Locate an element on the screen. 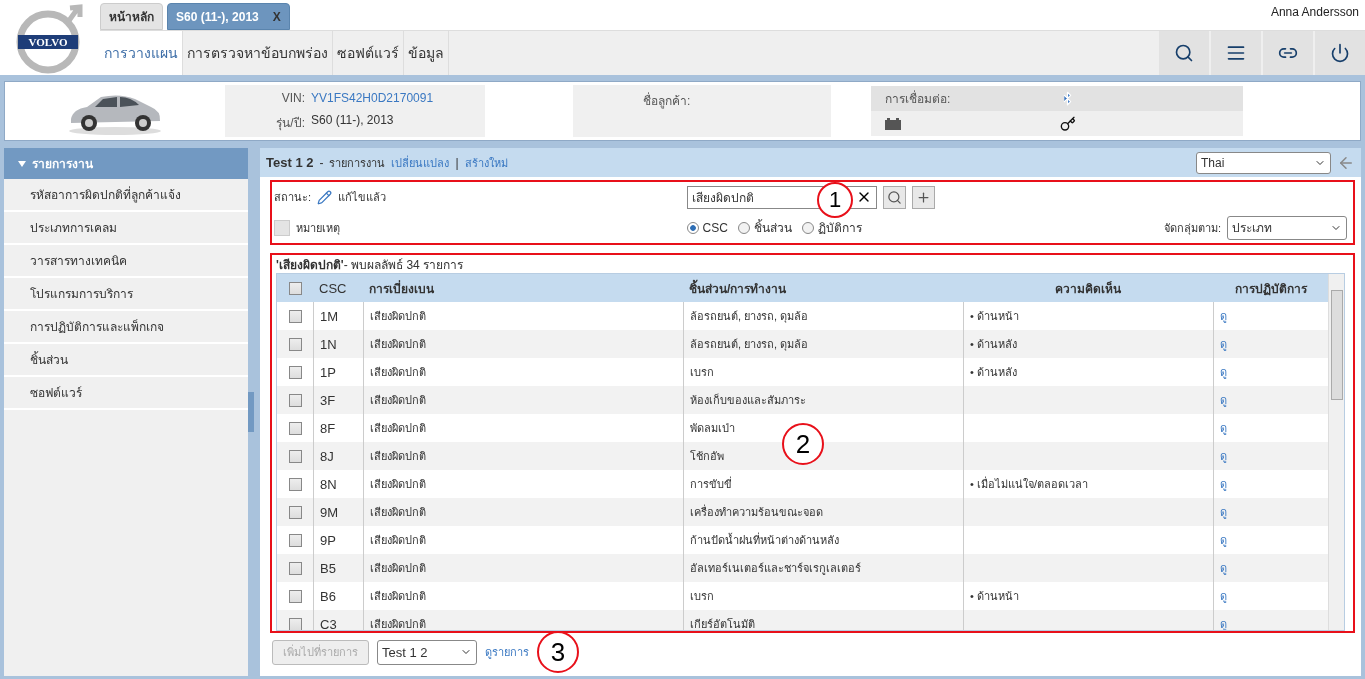 This screenshot has width=1365, height=679. power-icon is located at coordinates (1340, 53).